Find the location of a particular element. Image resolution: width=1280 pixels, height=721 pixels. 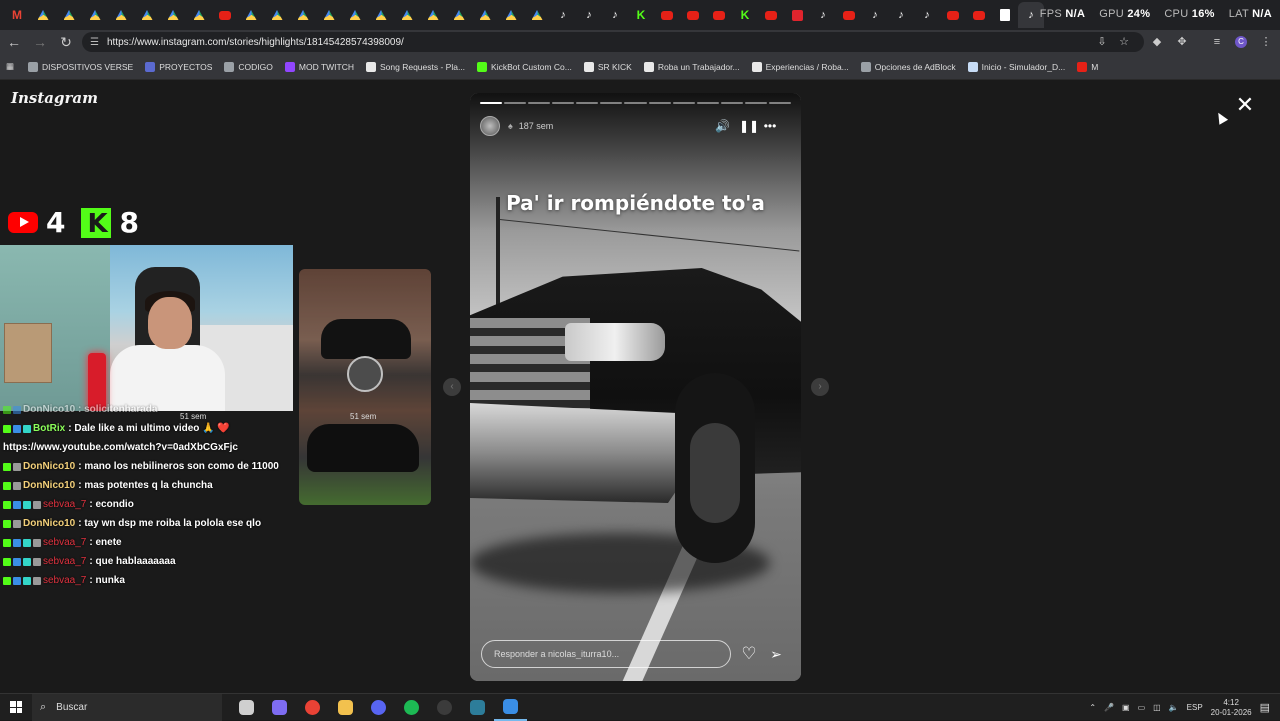

profile-avatar-icon: C is located at coordinates (1241, 42).